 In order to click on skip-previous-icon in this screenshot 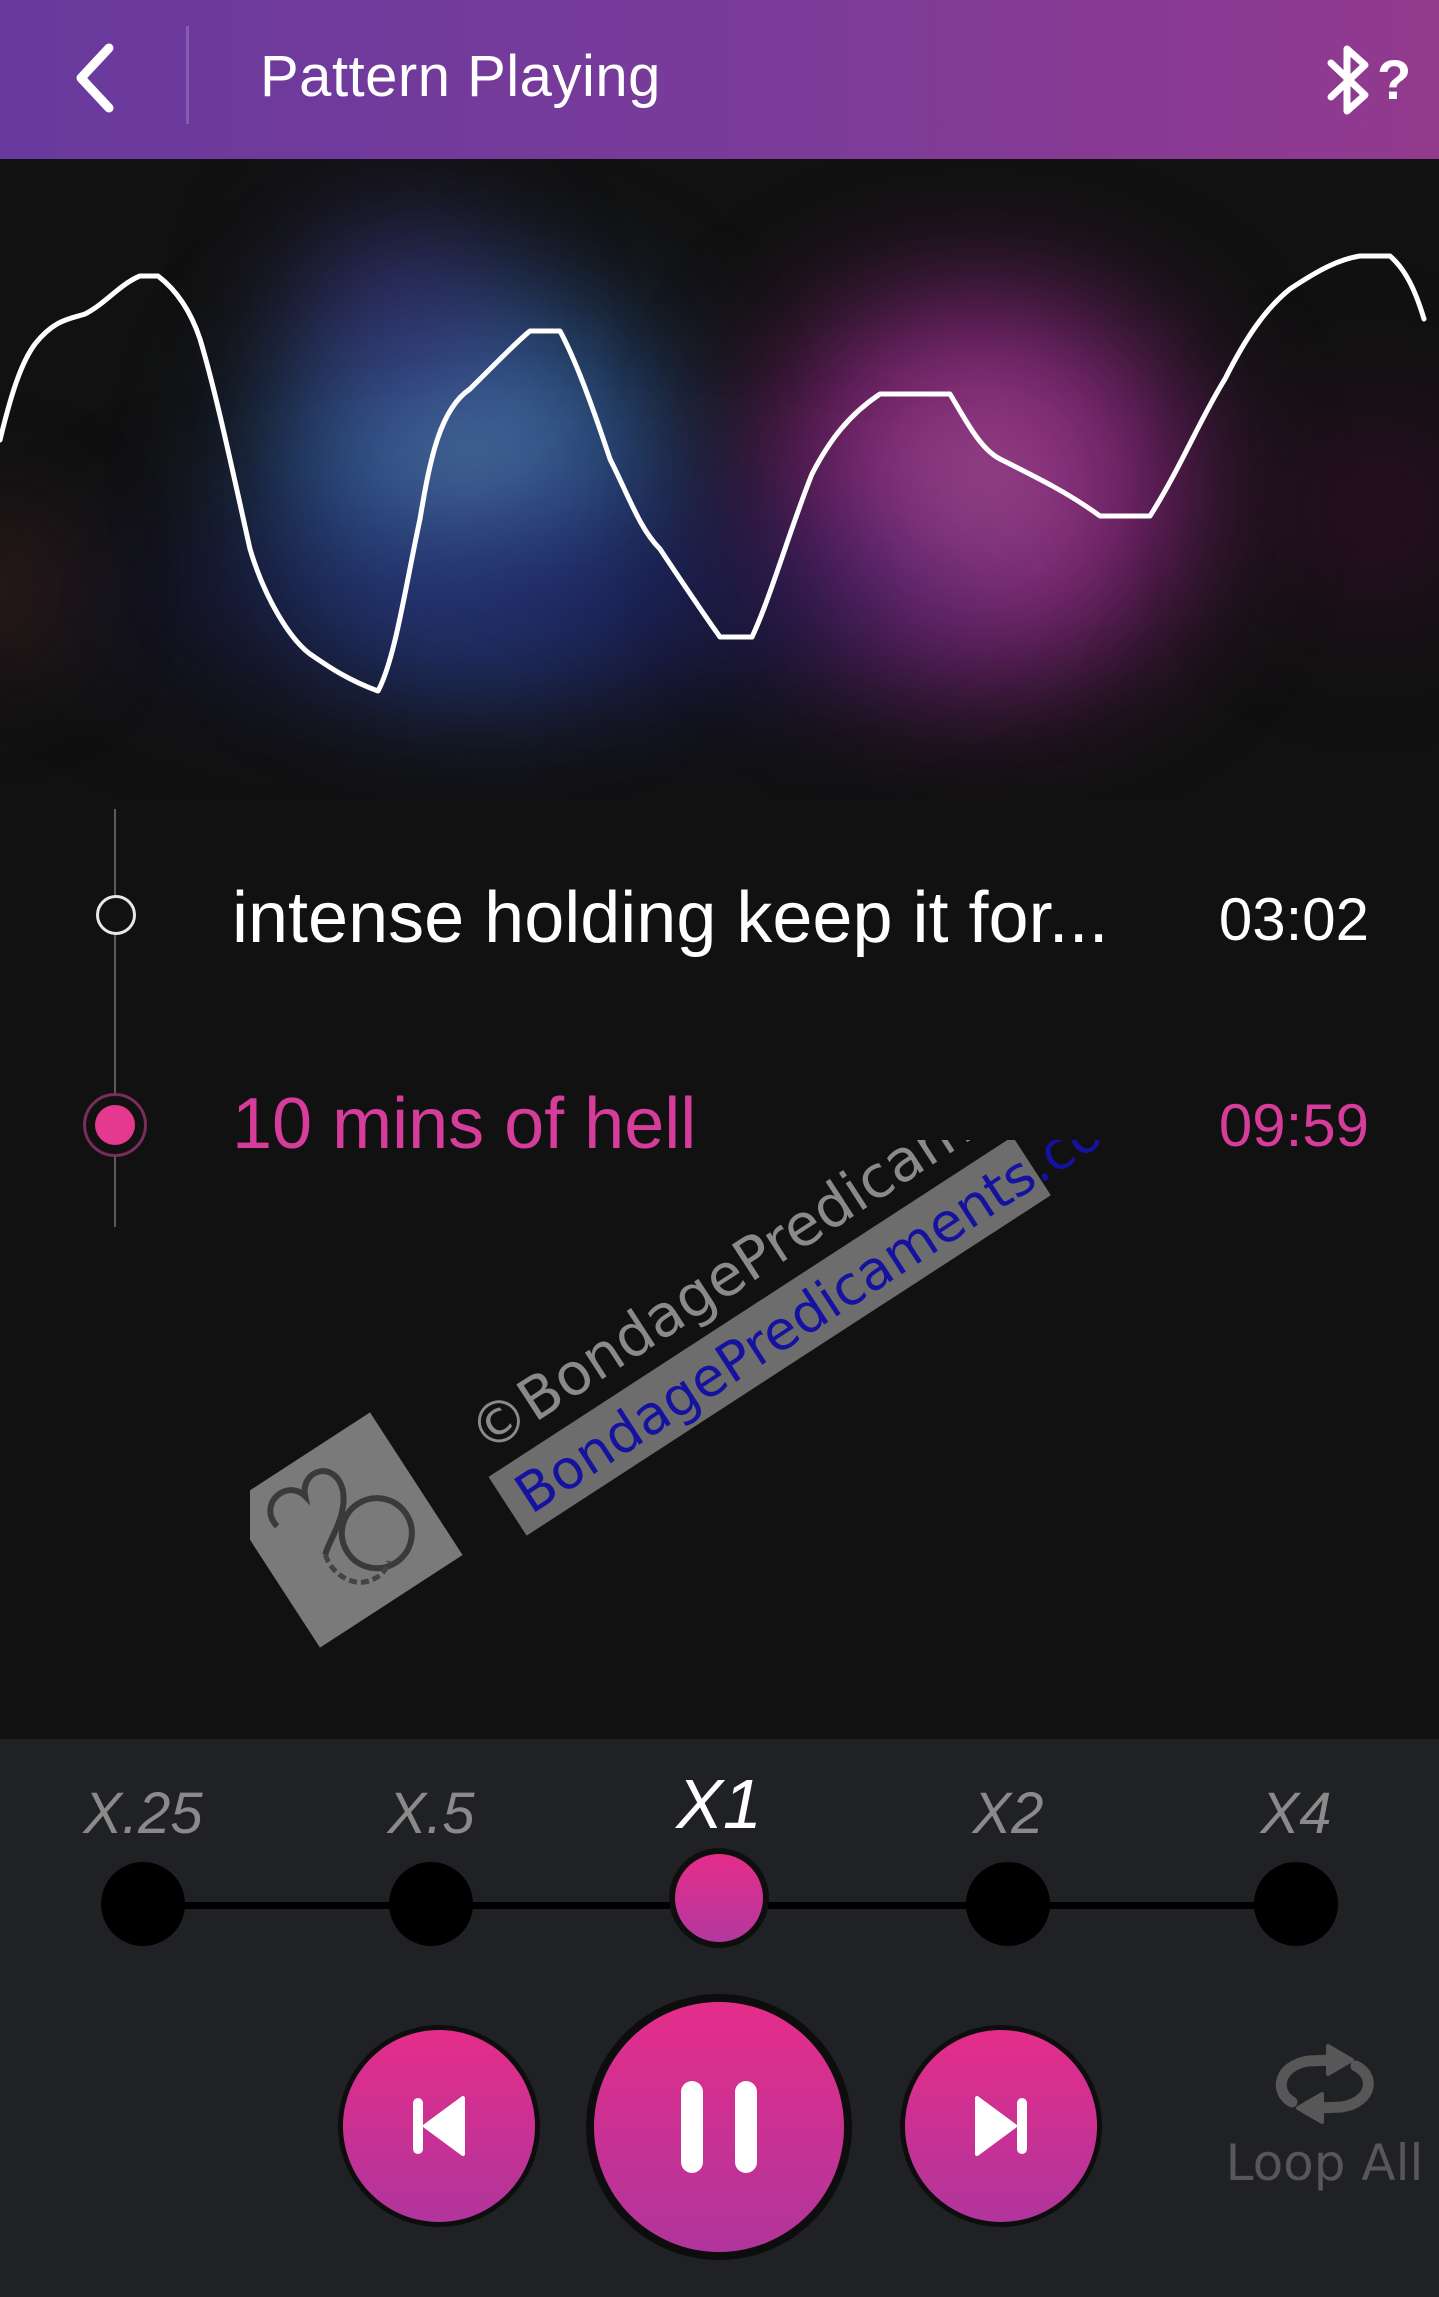, I will do `click(439, 2126)`.